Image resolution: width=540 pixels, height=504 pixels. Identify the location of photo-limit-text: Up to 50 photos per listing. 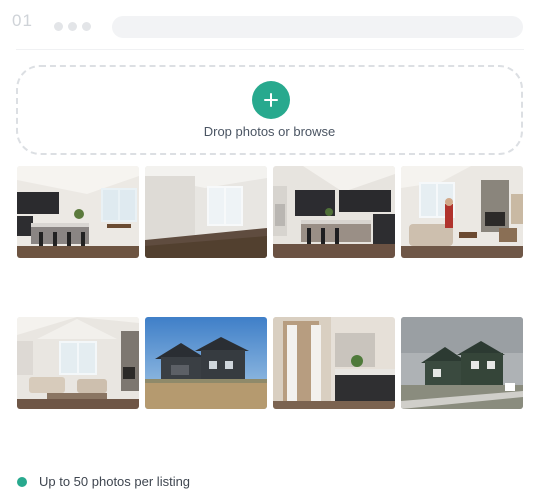
(115, 481).